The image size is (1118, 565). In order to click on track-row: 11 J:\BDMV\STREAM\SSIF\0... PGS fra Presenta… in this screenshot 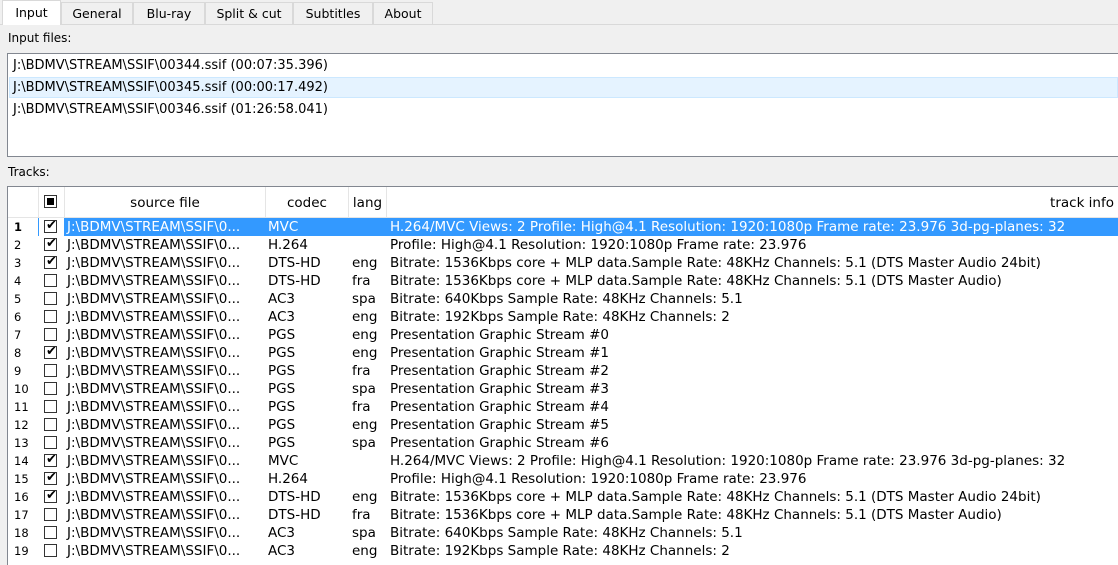, I will do `click(563, 407)`.